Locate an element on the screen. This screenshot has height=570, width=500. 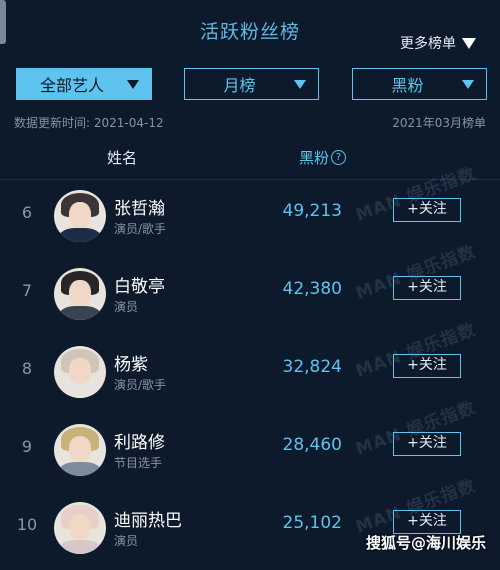
fan-type-filter-label: 黑粉 is located at coordinates (407, 85).